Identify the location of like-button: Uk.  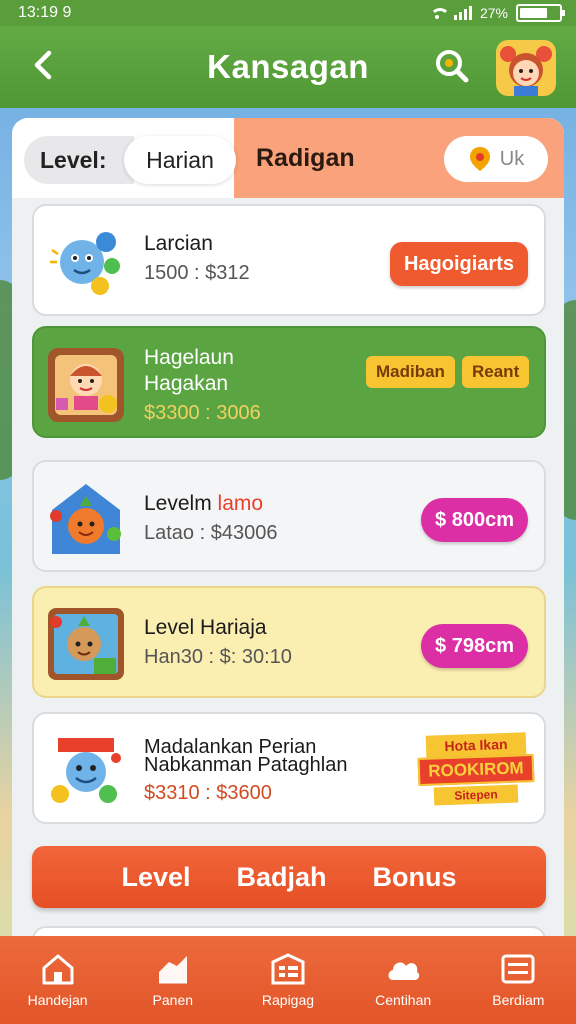
(496, 159).